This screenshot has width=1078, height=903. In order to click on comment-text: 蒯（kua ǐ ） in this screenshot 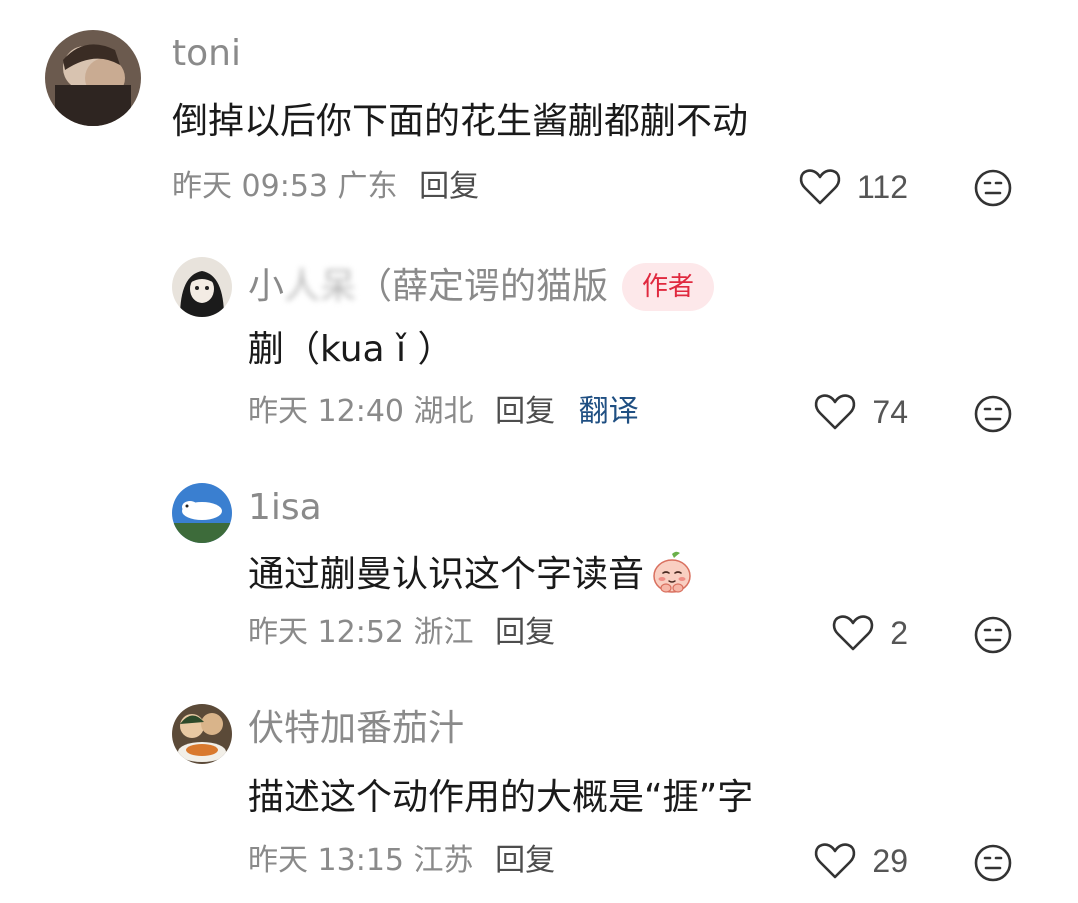, I will do `click(351, 349)`.